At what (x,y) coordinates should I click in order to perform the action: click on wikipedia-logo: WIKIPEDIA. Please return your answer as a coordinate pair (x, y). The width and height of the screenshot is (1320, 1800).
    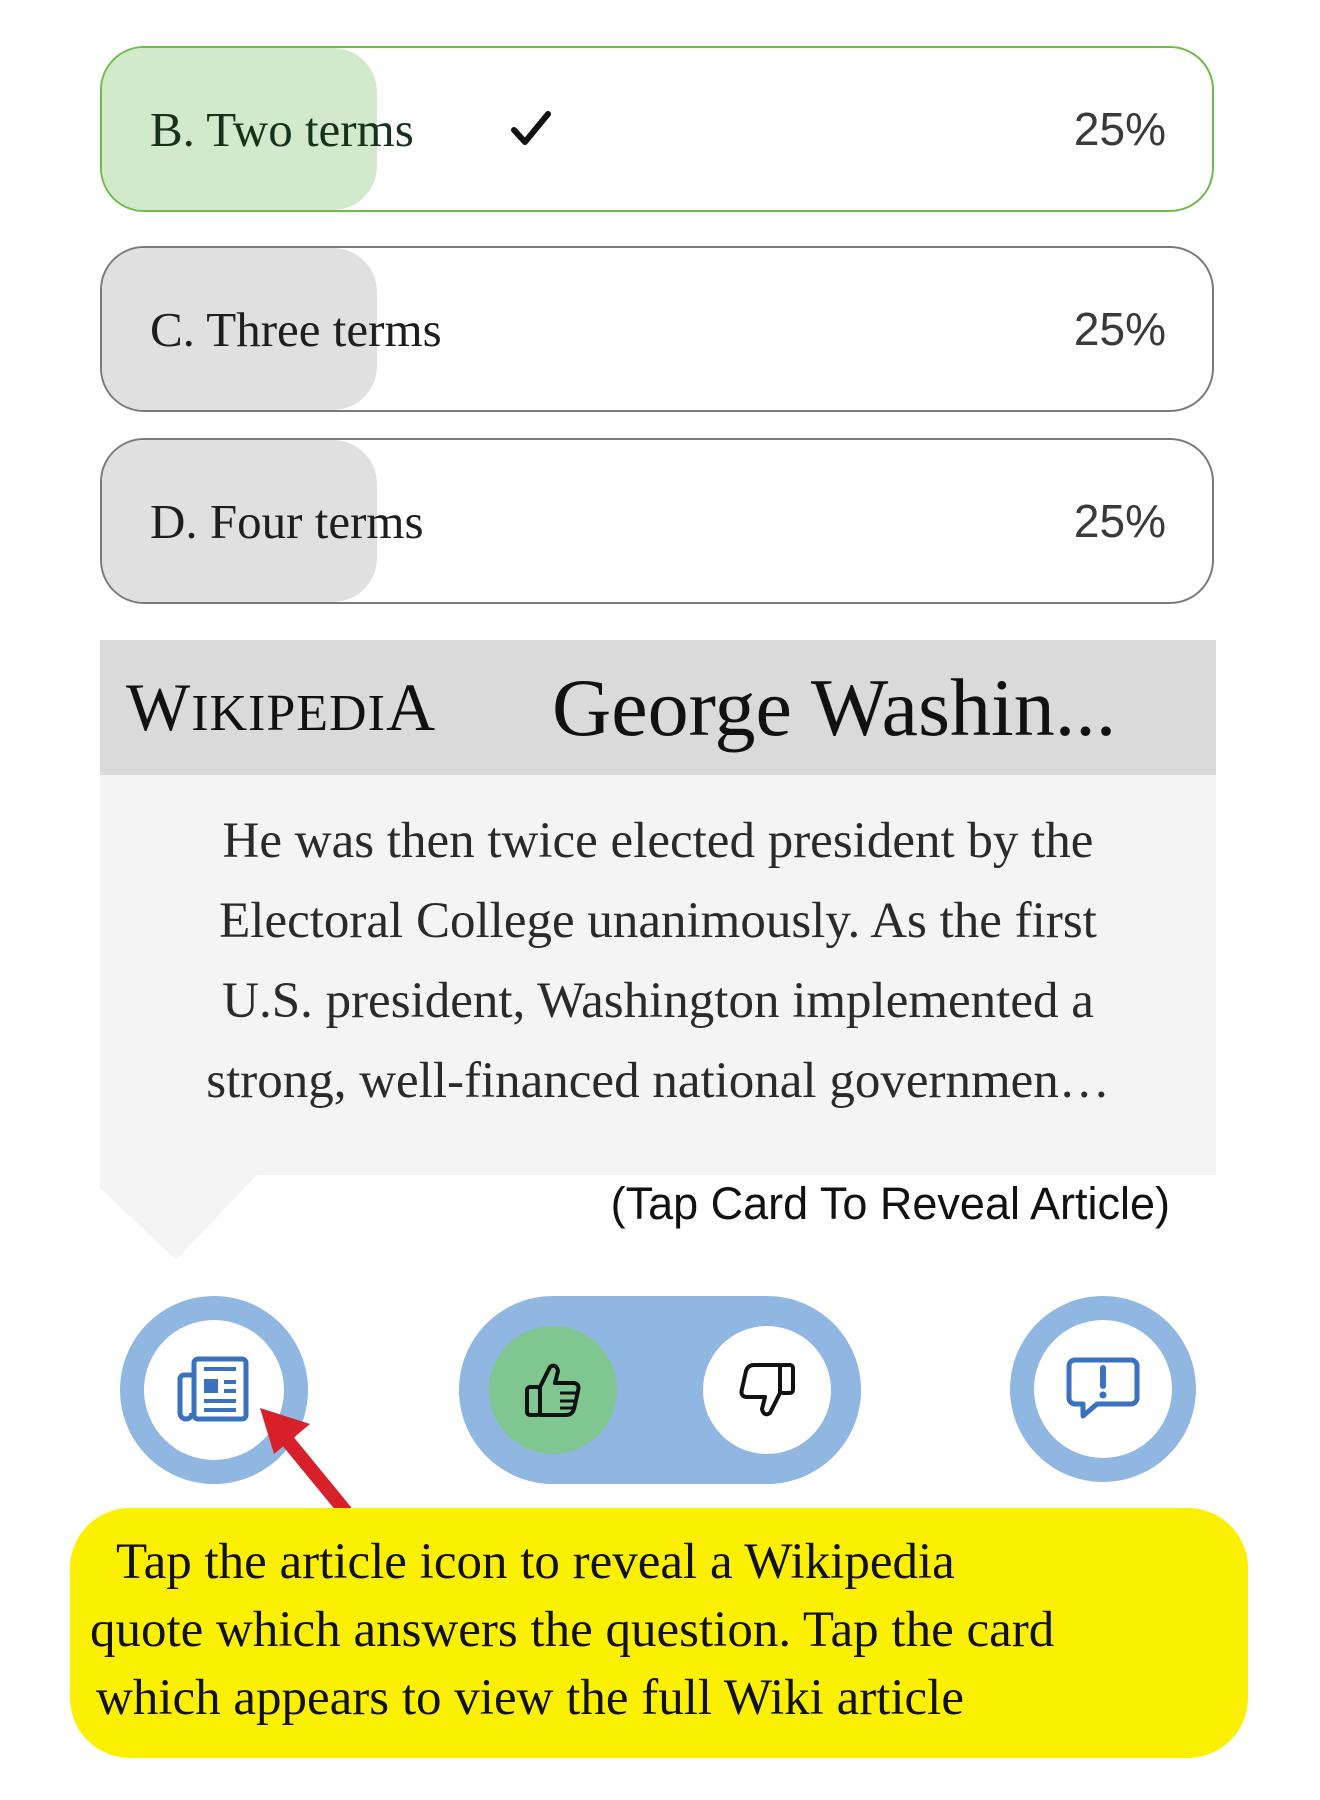
    Looking at the image, I should click on (281, 707).